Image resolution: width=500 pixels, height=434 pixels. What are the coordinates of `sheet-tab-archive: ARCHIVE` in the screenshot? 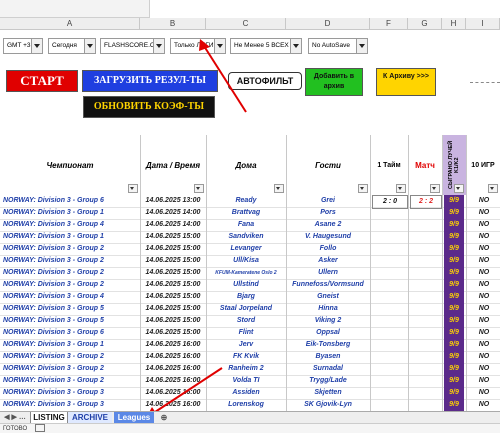 It's located at (90, 417).